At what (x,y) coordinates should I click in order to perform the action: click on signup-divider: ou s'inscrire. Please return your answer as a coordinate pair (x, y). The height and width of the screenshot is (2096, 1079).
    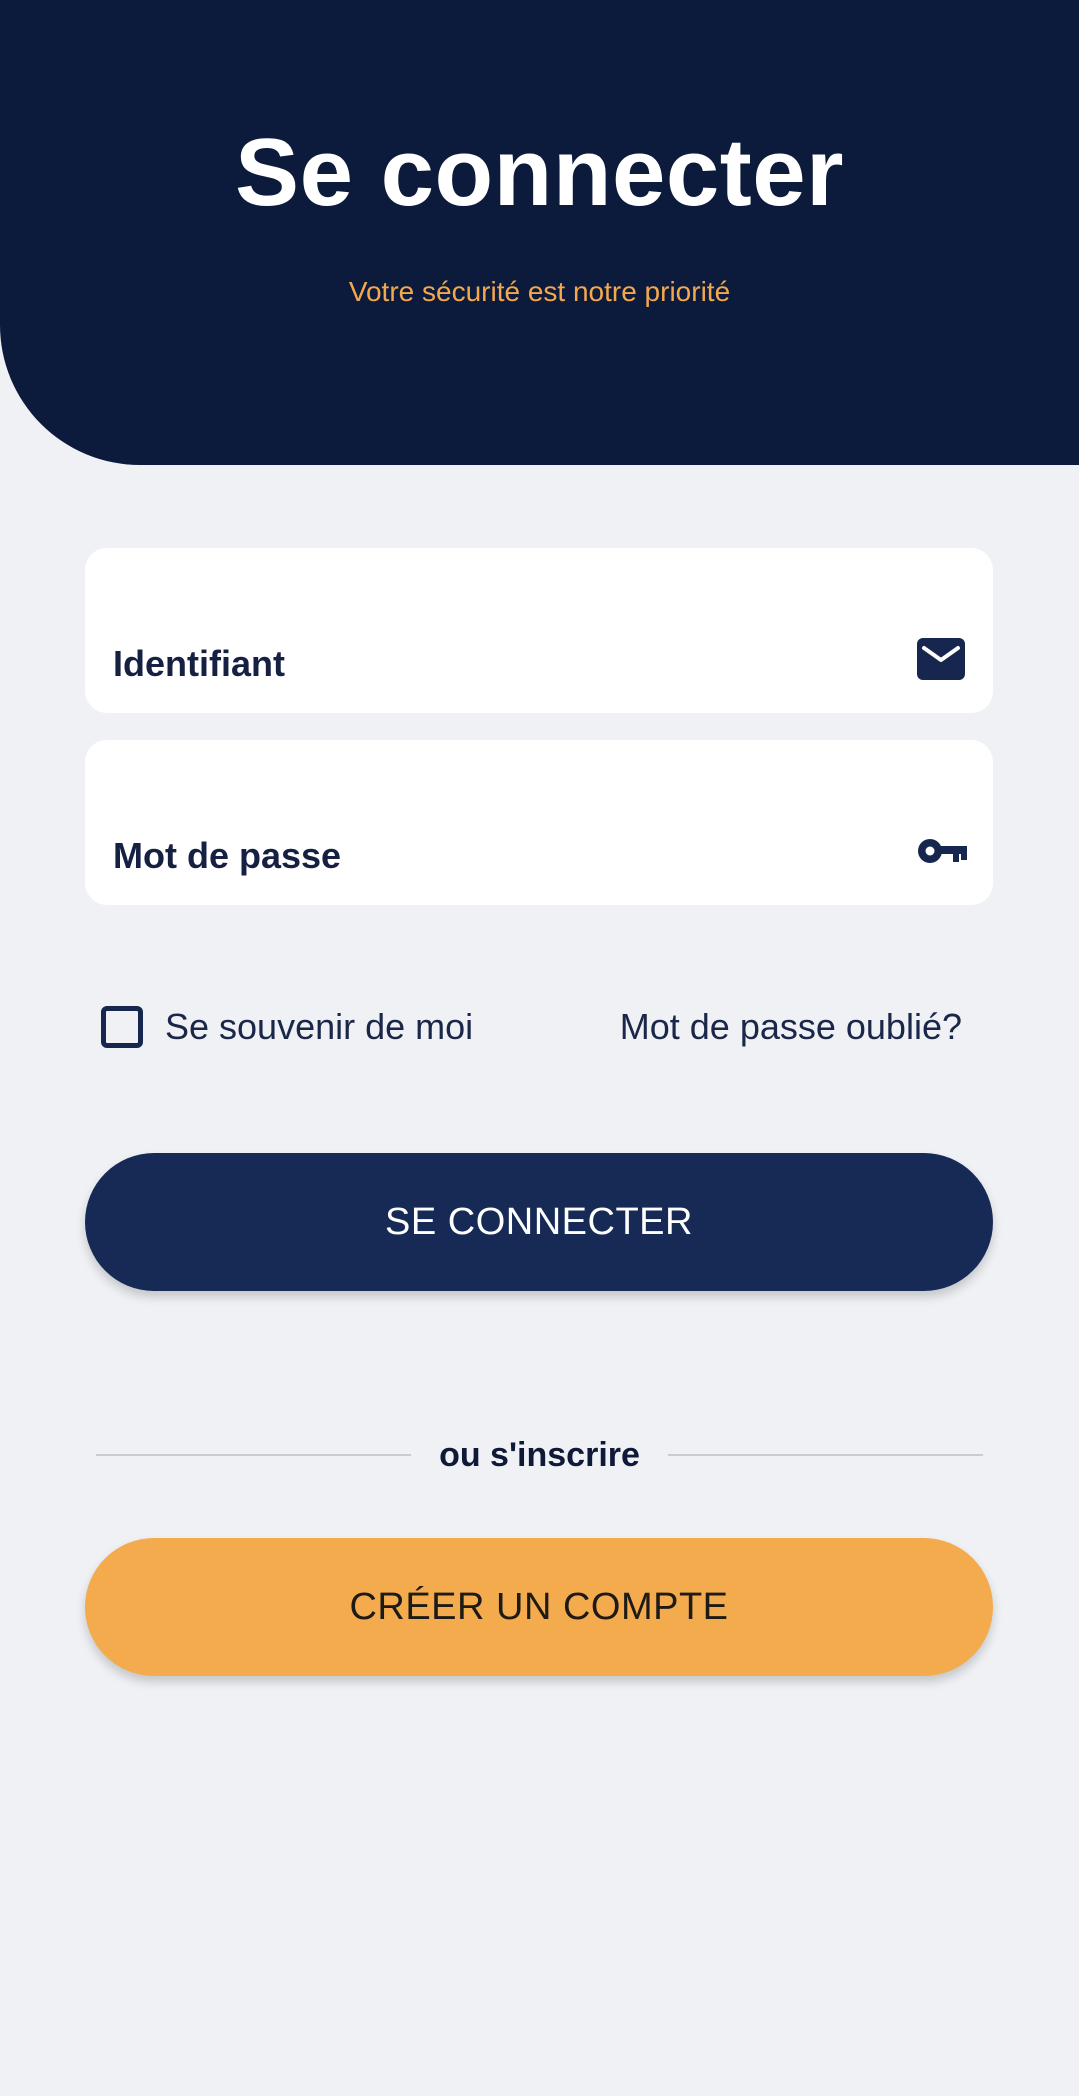
    Looking at the image, I should click on (539, 1455).